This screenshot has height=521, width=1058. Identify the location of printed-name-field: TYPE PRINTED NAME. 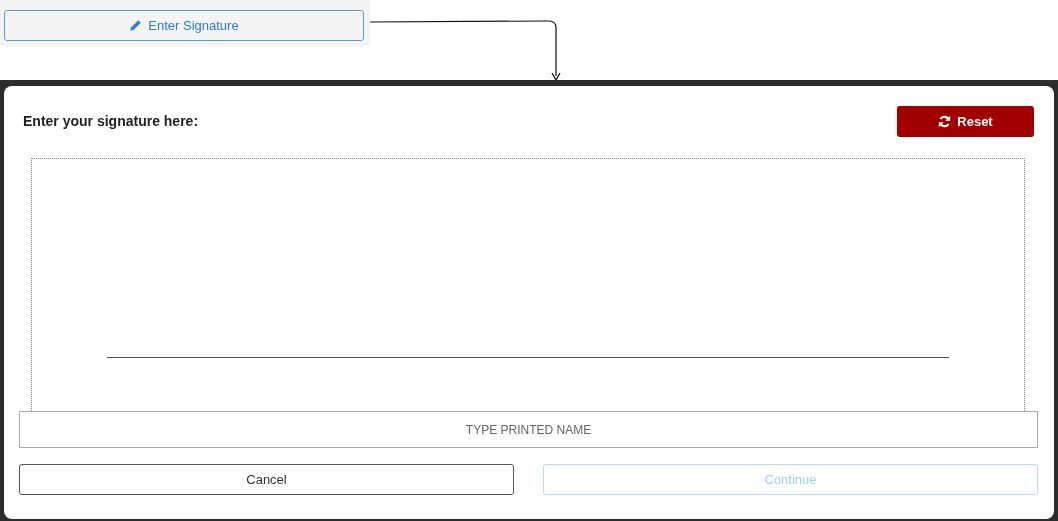
(528, 429).